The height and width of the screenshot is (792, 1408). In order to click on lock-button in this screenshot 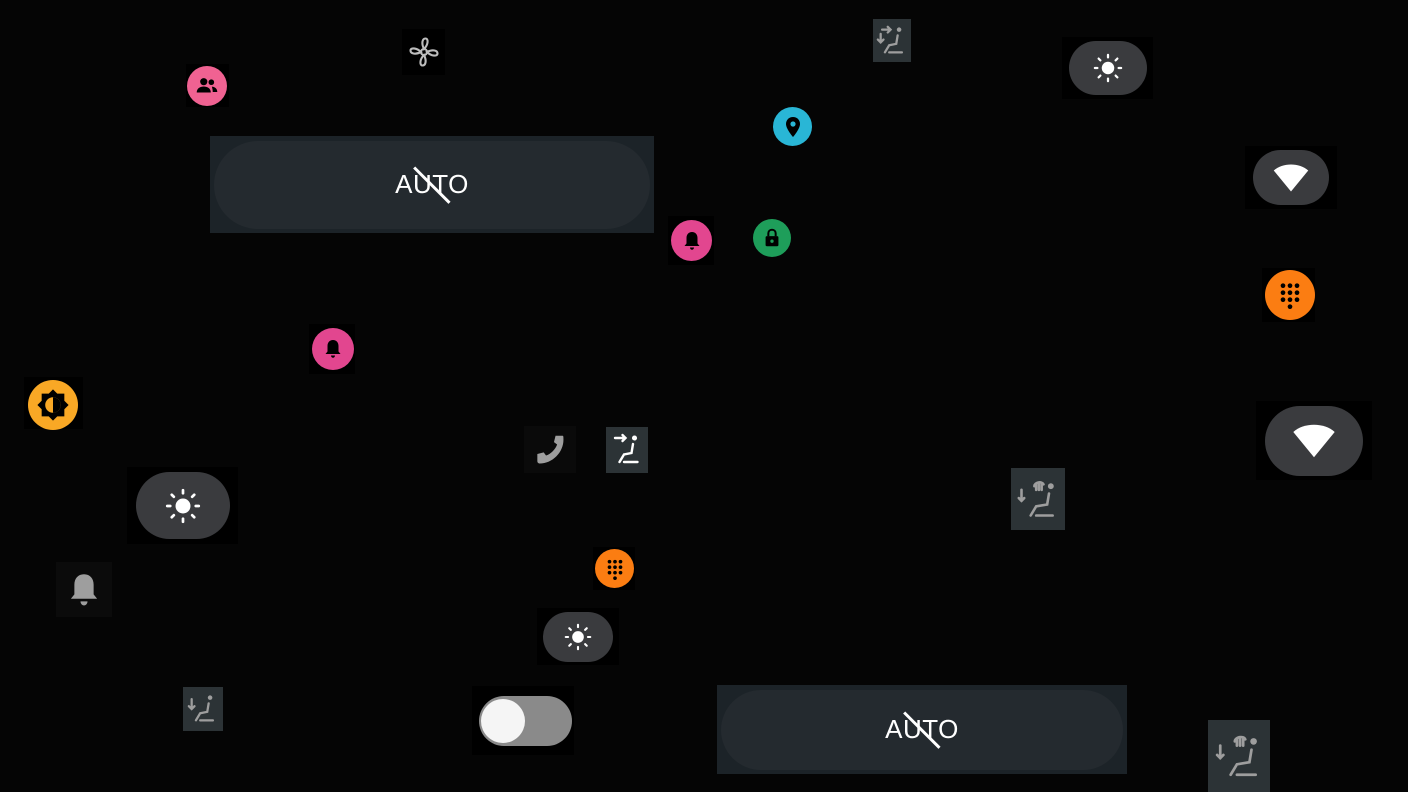, I will do `click(772, 238)`.